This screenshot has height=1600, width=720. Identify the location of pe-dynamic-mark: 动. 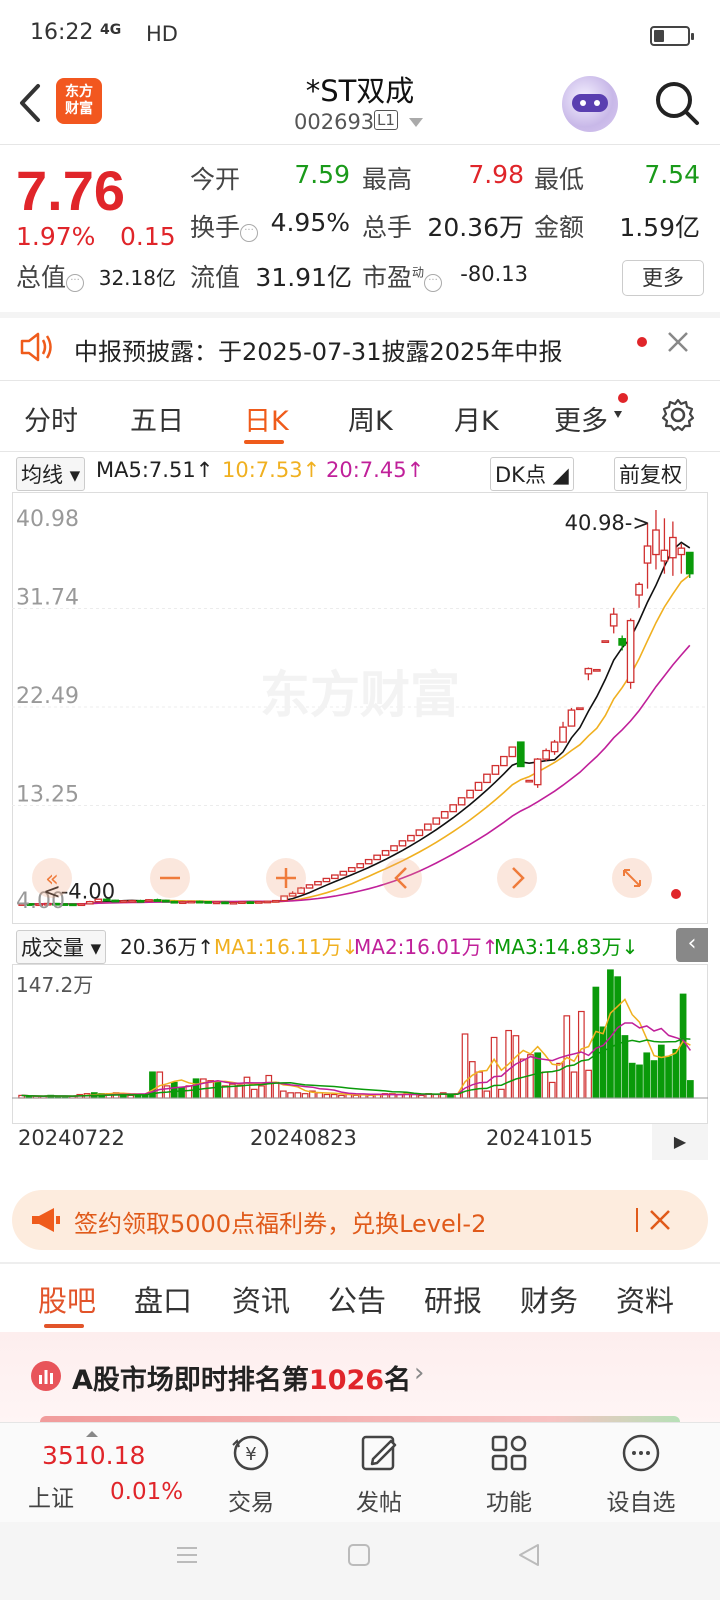
(418, 272).